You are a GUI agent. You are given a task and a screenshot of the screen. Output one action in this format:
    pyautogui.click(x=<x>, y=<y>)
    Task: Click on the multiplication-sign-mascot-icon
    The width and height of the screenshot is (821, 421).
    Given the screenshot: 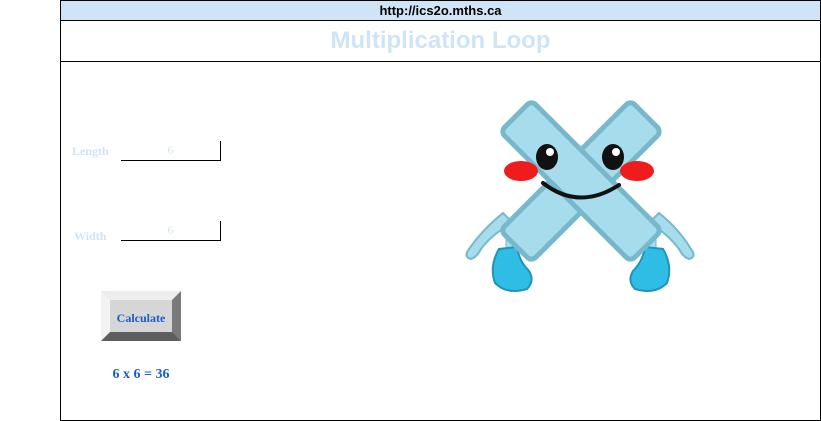 What is the action you would take?
    pyautogui.click(x=580, y=196)
    